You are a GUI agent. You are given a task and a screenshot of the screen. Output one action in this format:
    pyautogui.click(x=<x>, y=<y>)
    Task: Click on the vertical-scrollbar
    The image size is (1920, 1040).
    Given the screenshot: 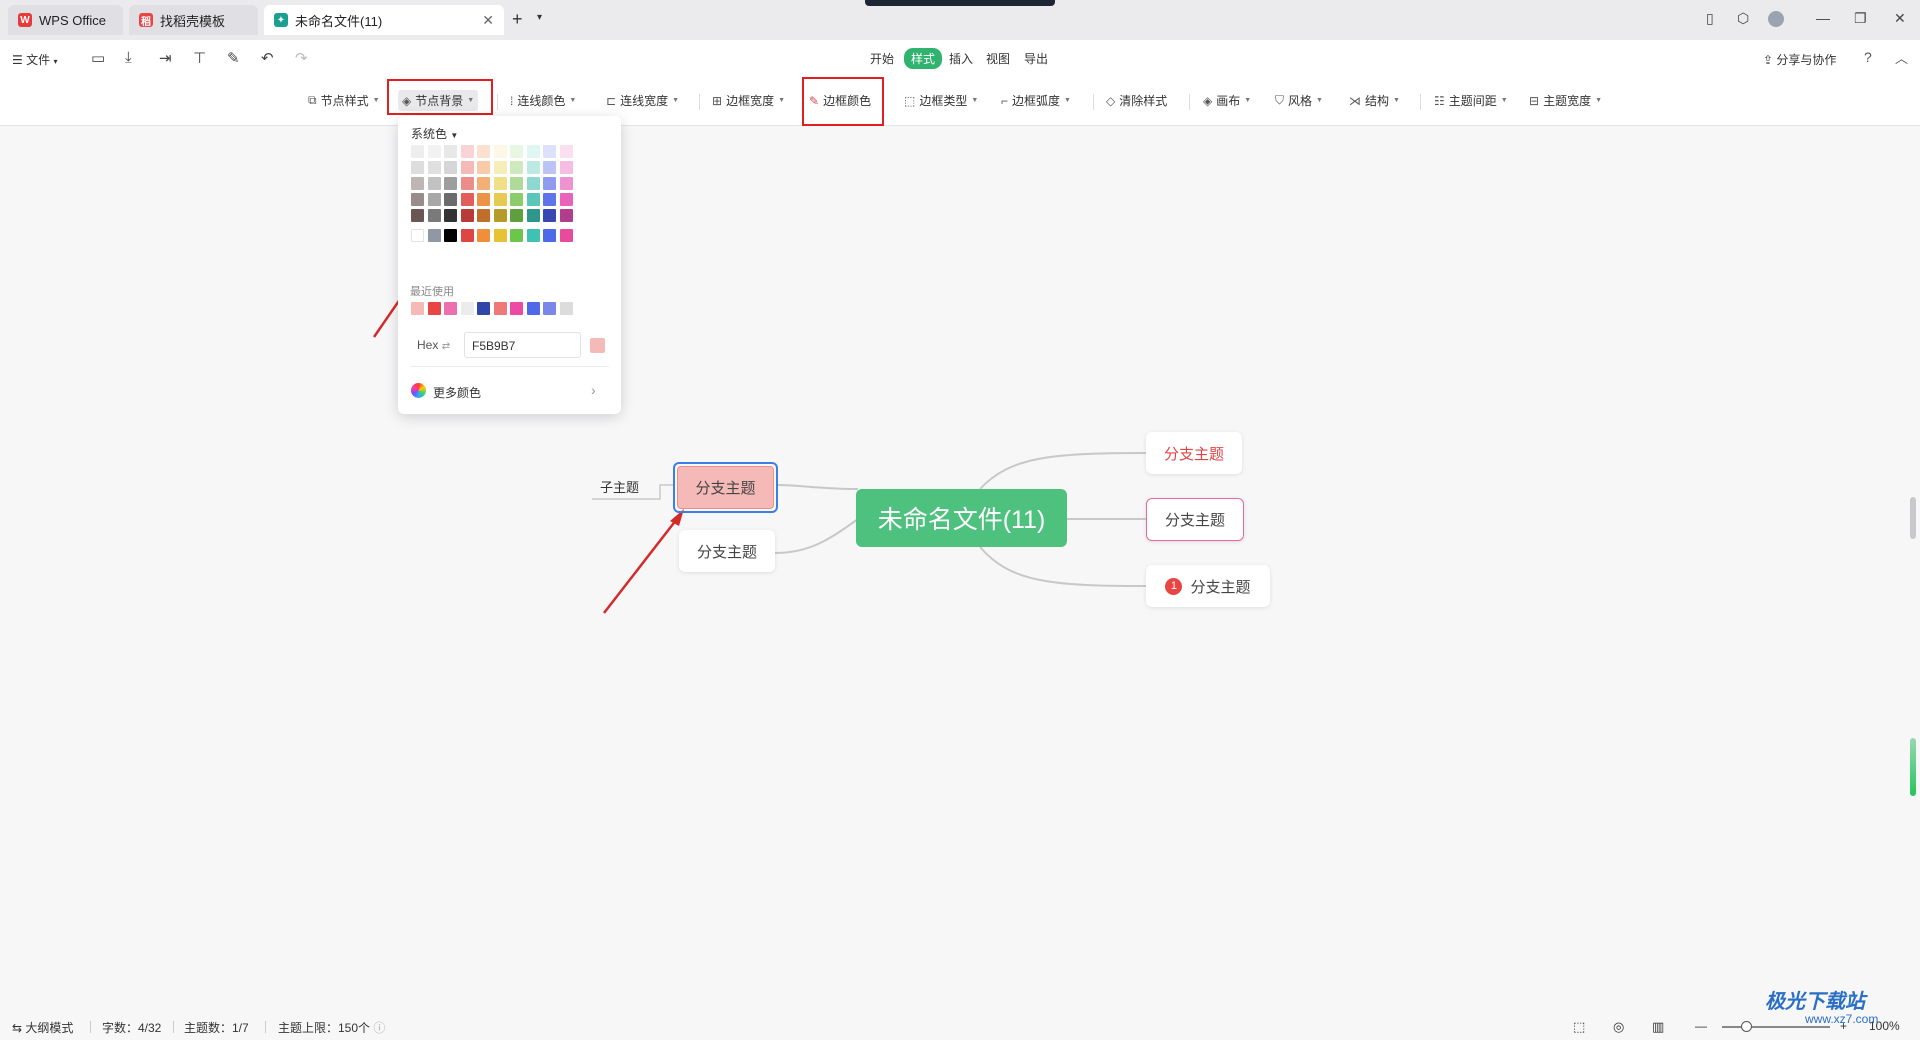 What is the action you would take?
    pyautogui.click(x=1913, y=518)
    